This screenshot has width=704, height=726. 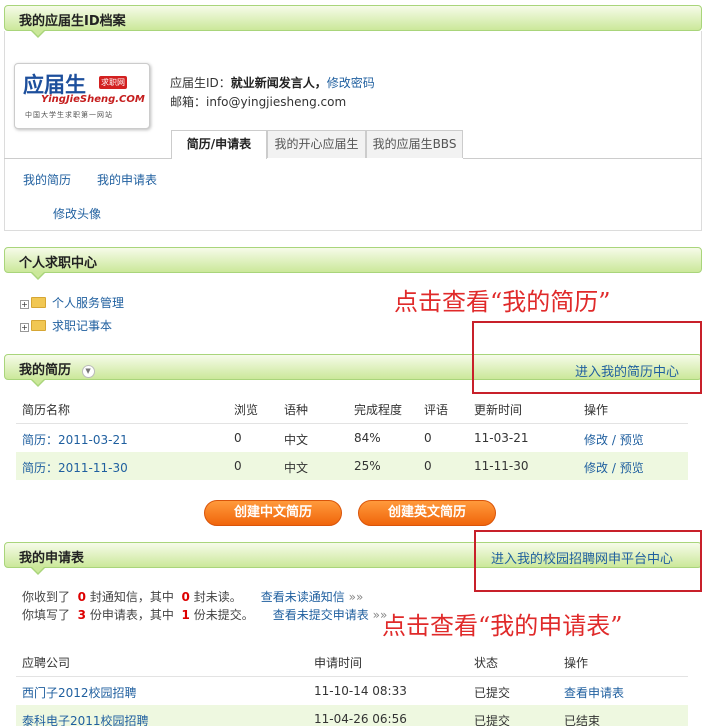 What do you see at coordinates (88, 371) in the screenshot?
I see `dropdown-icon: ▼` at bounding box center [88, 371].